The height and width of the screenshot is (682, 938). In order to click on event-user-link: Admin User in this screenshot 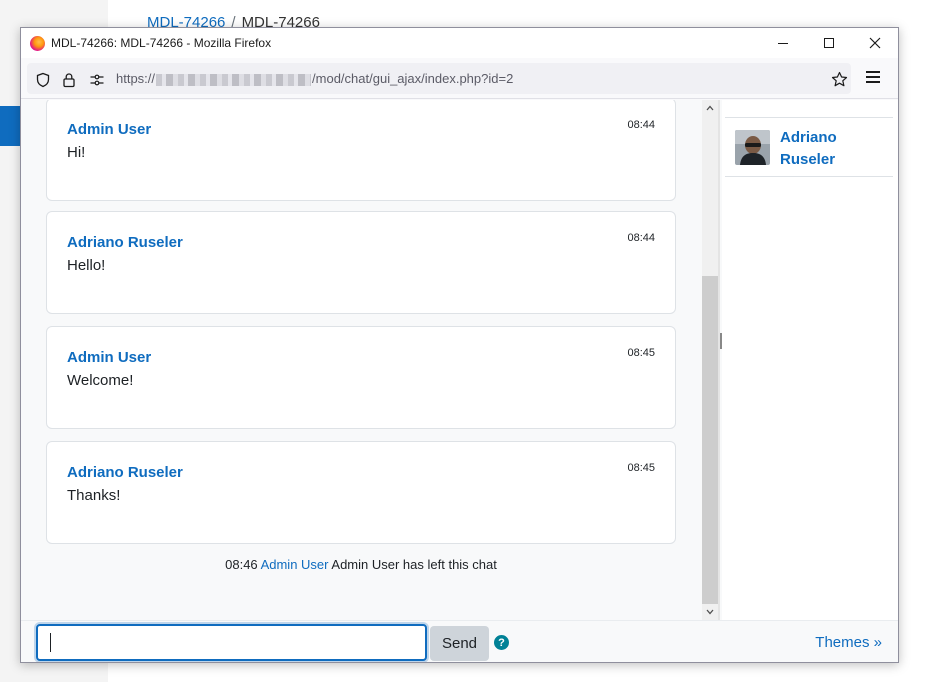, I will do `click(295, 564)`.